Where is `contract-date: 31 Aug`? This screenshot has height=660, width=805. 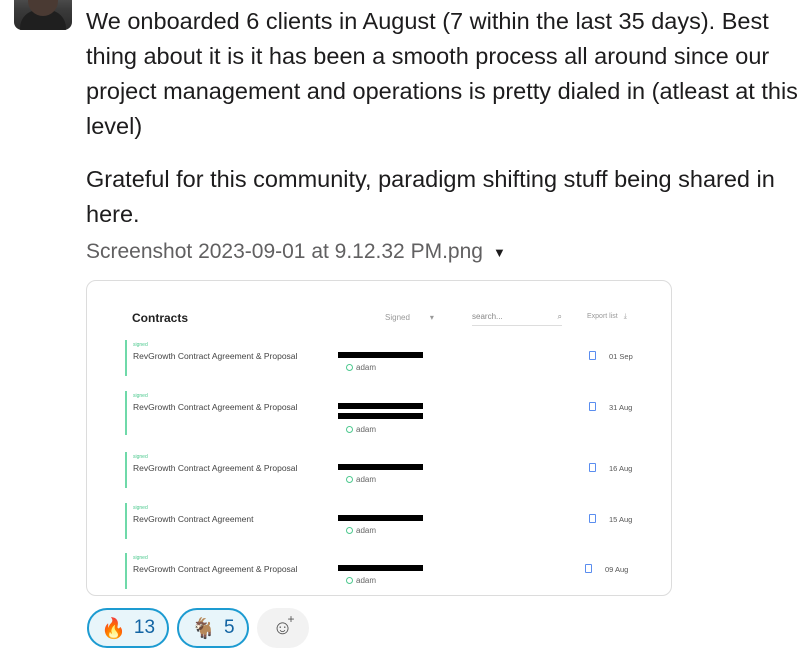 contract-date: 31 Aug is located at coordinates (621, 407).